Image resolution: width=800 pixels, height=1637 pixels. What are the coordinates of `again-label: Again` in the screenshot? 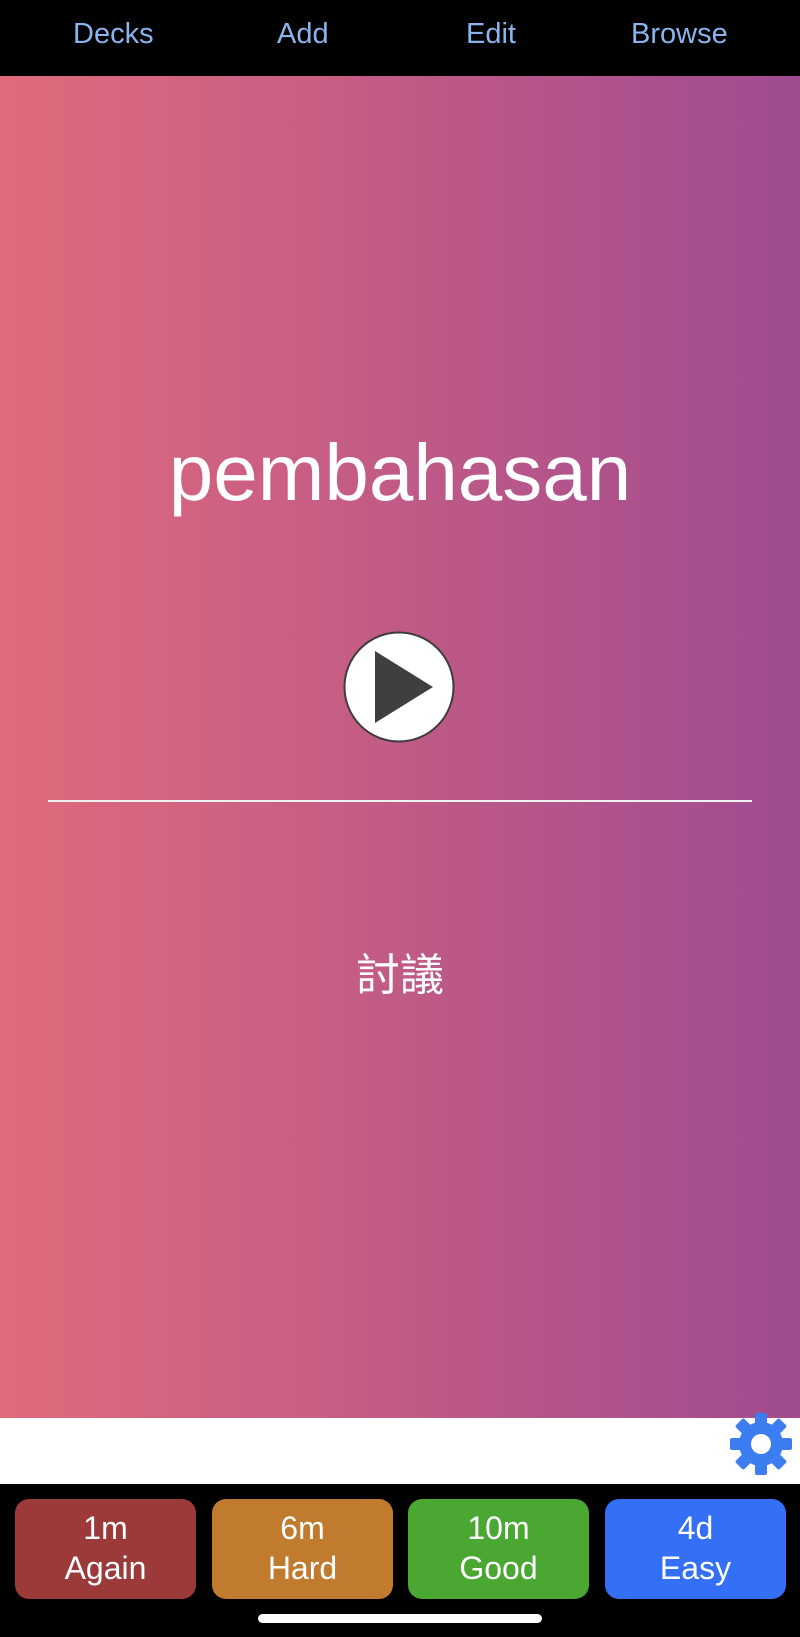 It's located at (105, 1568).